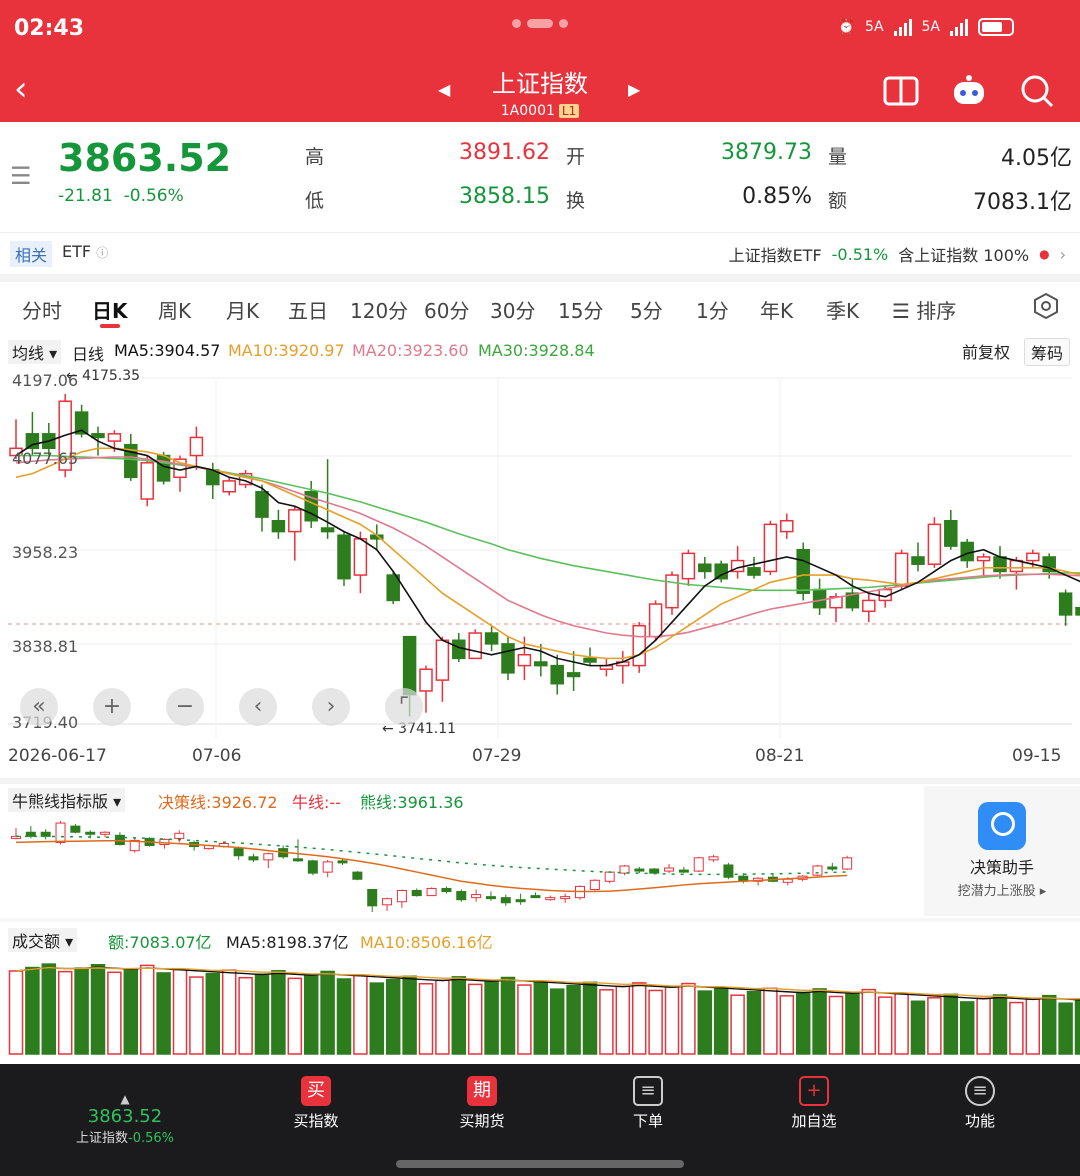 This screenshot has width=1080, height=1176. I want to click on tab-weekly: 周K, so click(174, 309).